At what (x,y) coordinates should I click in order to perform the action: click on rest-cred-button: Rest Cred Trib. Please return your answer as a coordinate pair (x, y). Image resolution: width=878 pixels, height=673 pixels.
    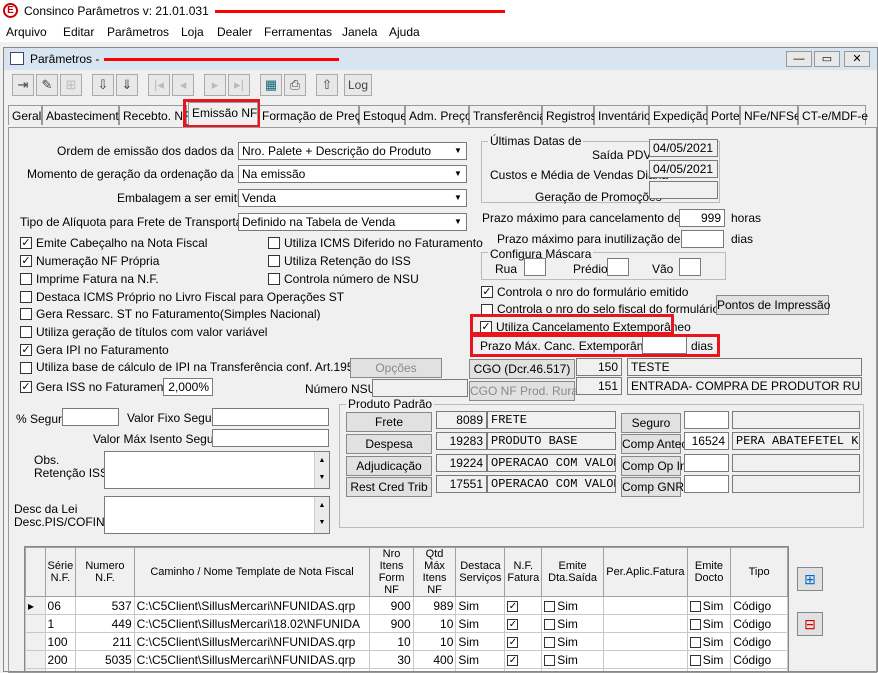
    Looking at the image, I should click on (389, 487).